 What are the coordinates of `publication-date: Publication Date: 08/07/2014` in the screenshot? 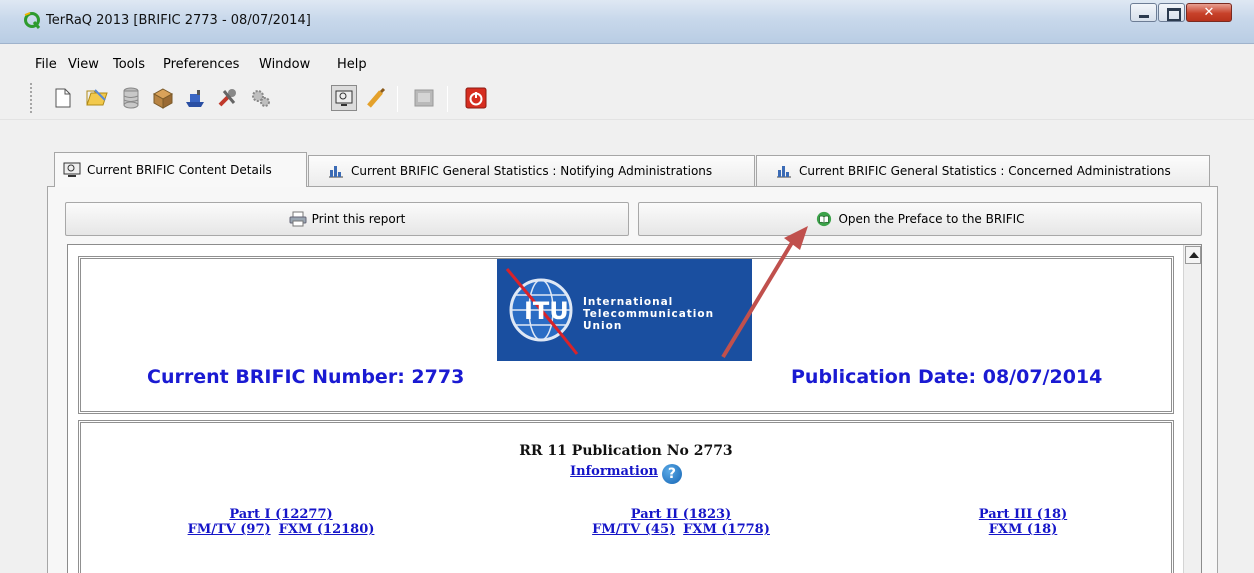 It's located at (947, 377).